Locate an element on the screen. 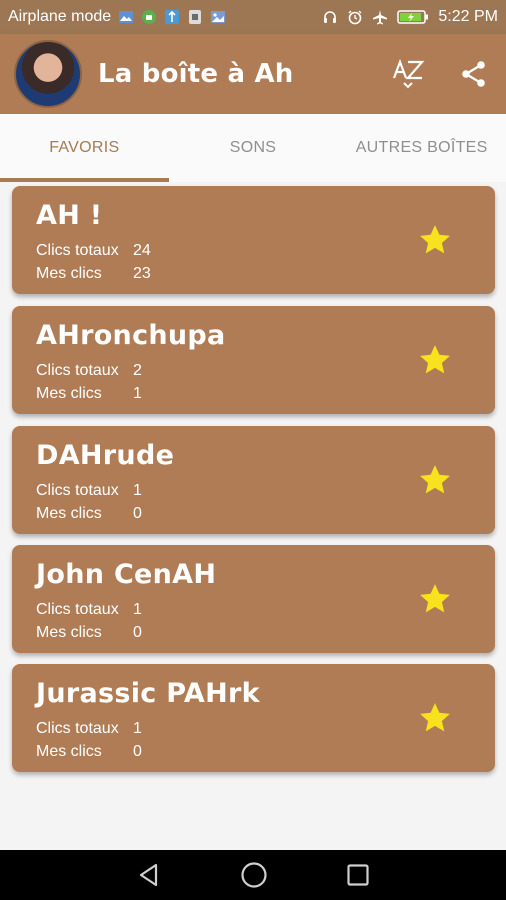 The height and width of the screenshot is (900, 506). my-clicks-value: 1 is located at coordinates (137, 393).